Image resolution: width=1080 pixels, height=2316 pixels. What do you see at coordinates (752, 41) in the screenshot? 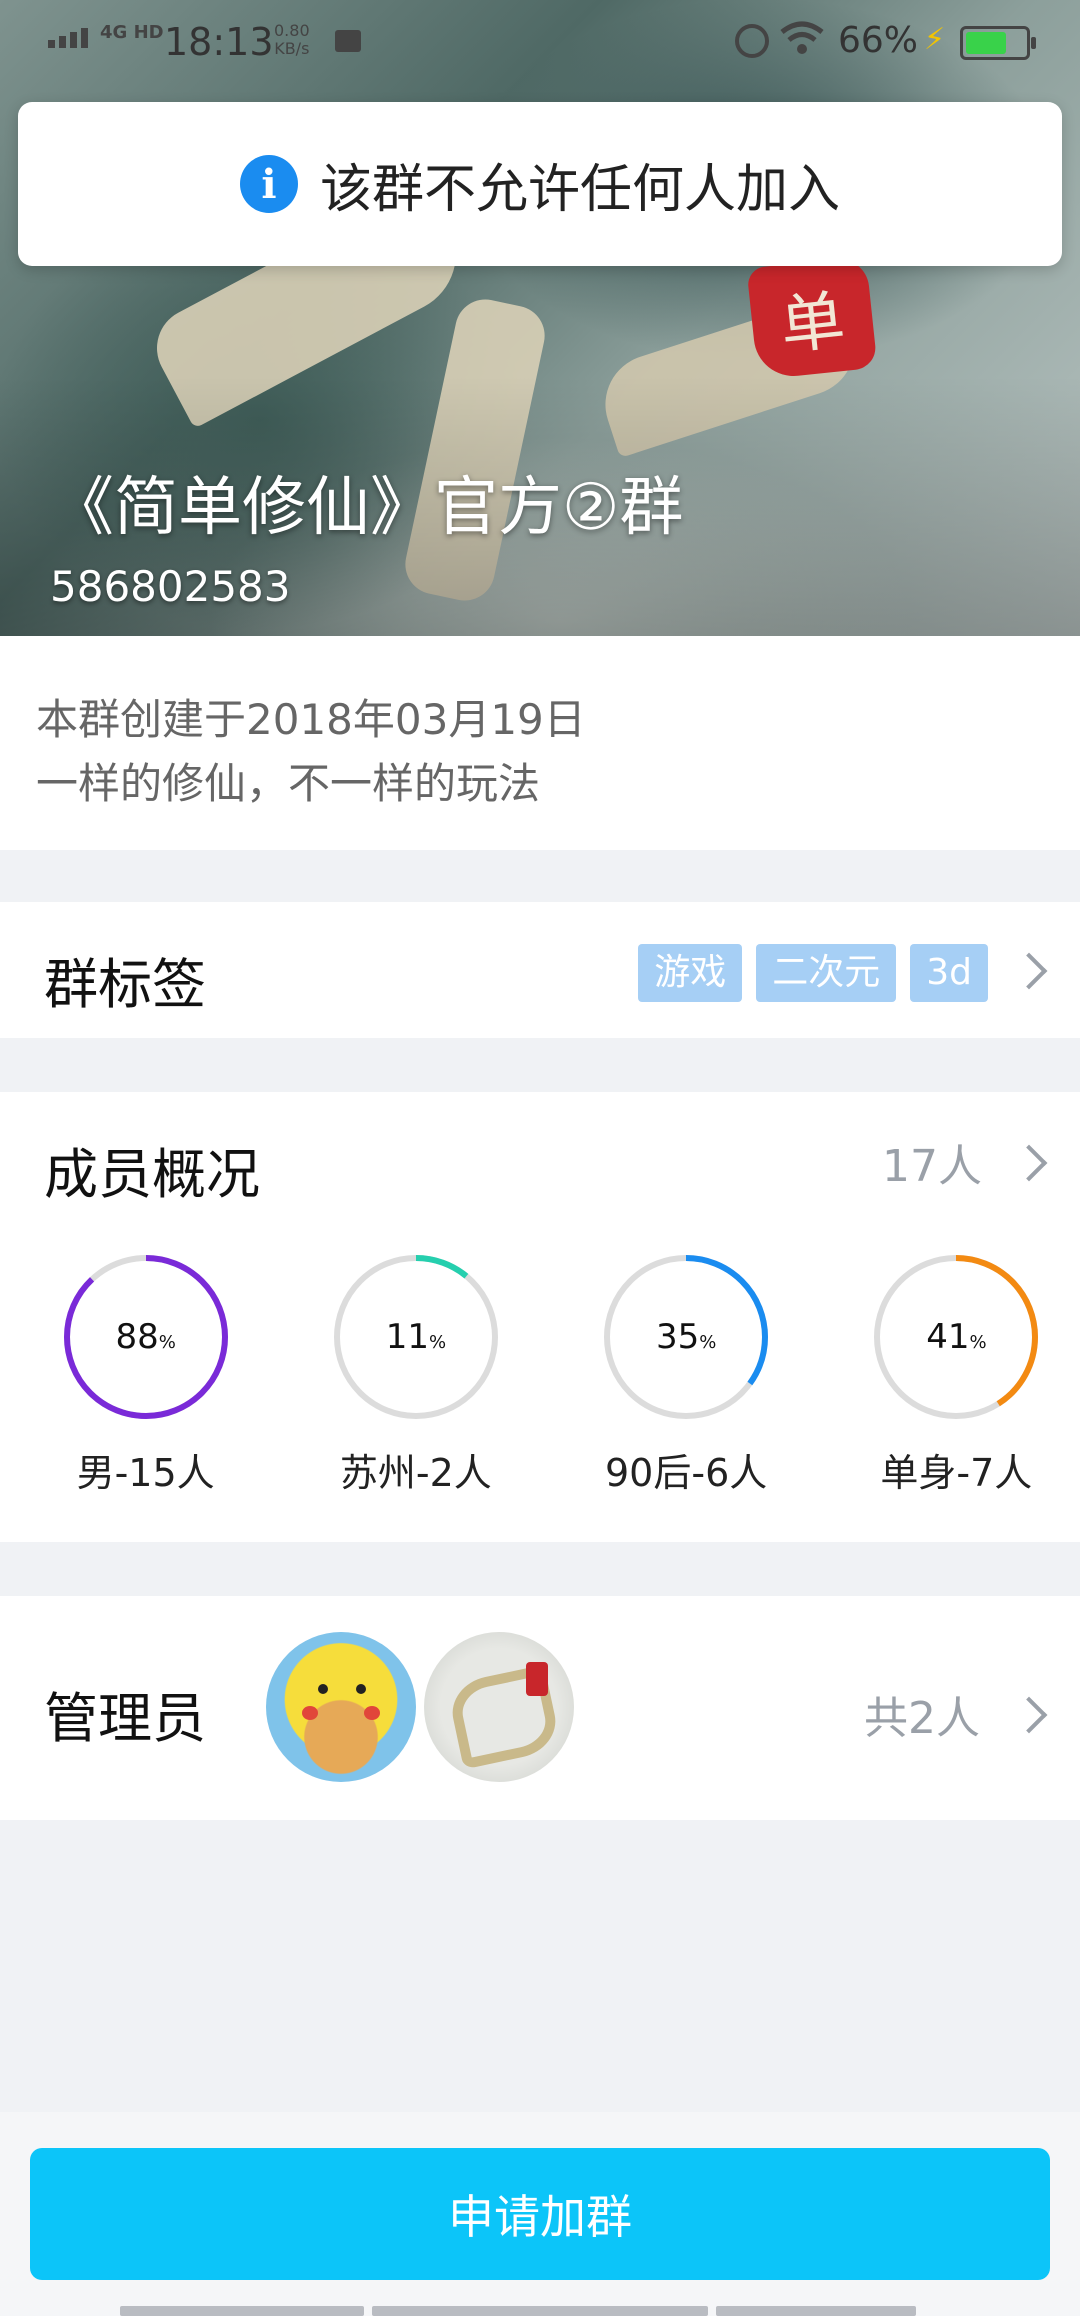
I see `alarm-icon` at bounding box center [752, 41].